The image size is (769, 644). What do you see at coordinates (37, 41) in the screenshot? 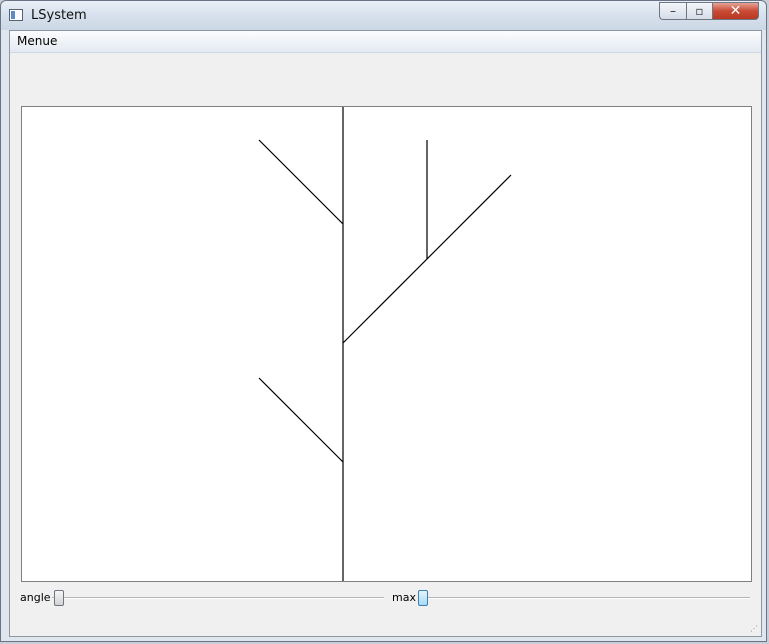
I see `menu-item-menue: Menue` at bounding box center [37, 41].